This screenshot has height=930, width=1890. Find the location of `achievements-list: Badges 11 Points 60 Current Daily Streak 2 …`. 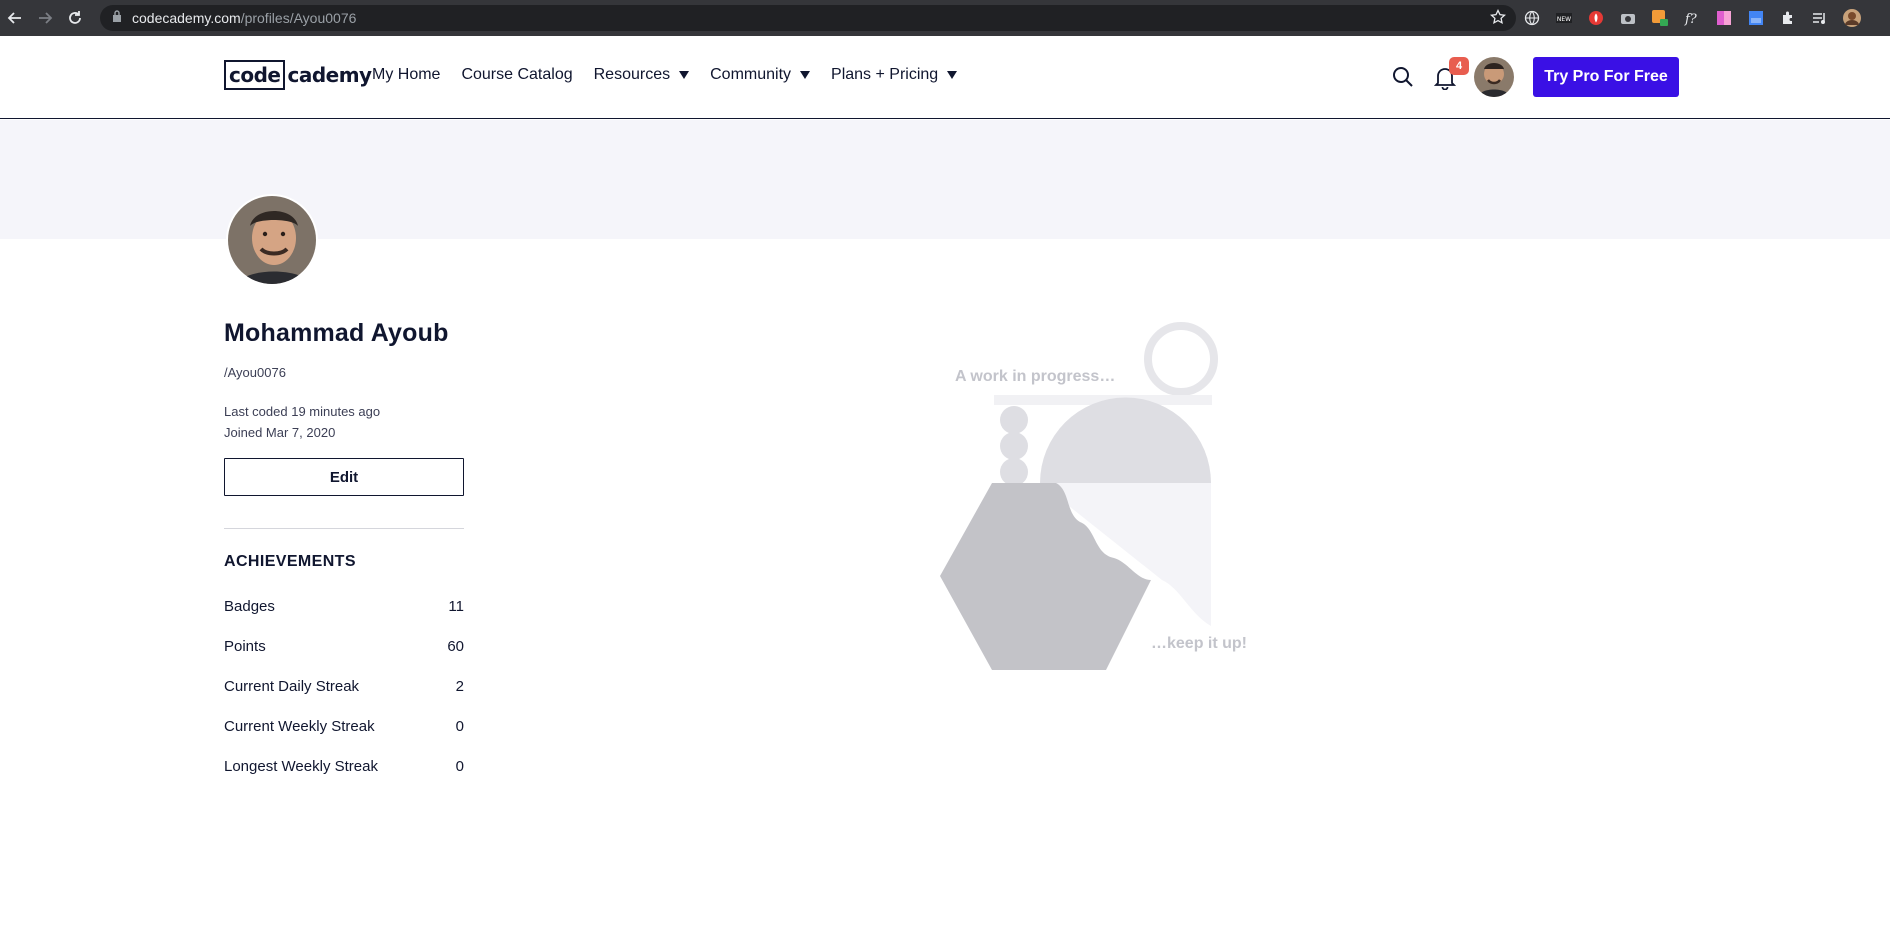

achievements-list: Badges 11 Points 60 Current Daily Streak 2 … is located at coordinates (344, 686).